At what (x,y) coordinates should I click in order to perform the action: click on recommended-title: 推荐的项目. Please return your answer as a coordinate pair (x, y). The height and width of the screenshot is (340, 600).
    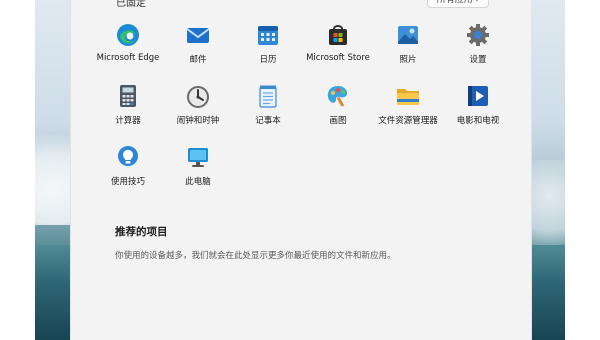
    Looking at the image, I should click on (141, 232).